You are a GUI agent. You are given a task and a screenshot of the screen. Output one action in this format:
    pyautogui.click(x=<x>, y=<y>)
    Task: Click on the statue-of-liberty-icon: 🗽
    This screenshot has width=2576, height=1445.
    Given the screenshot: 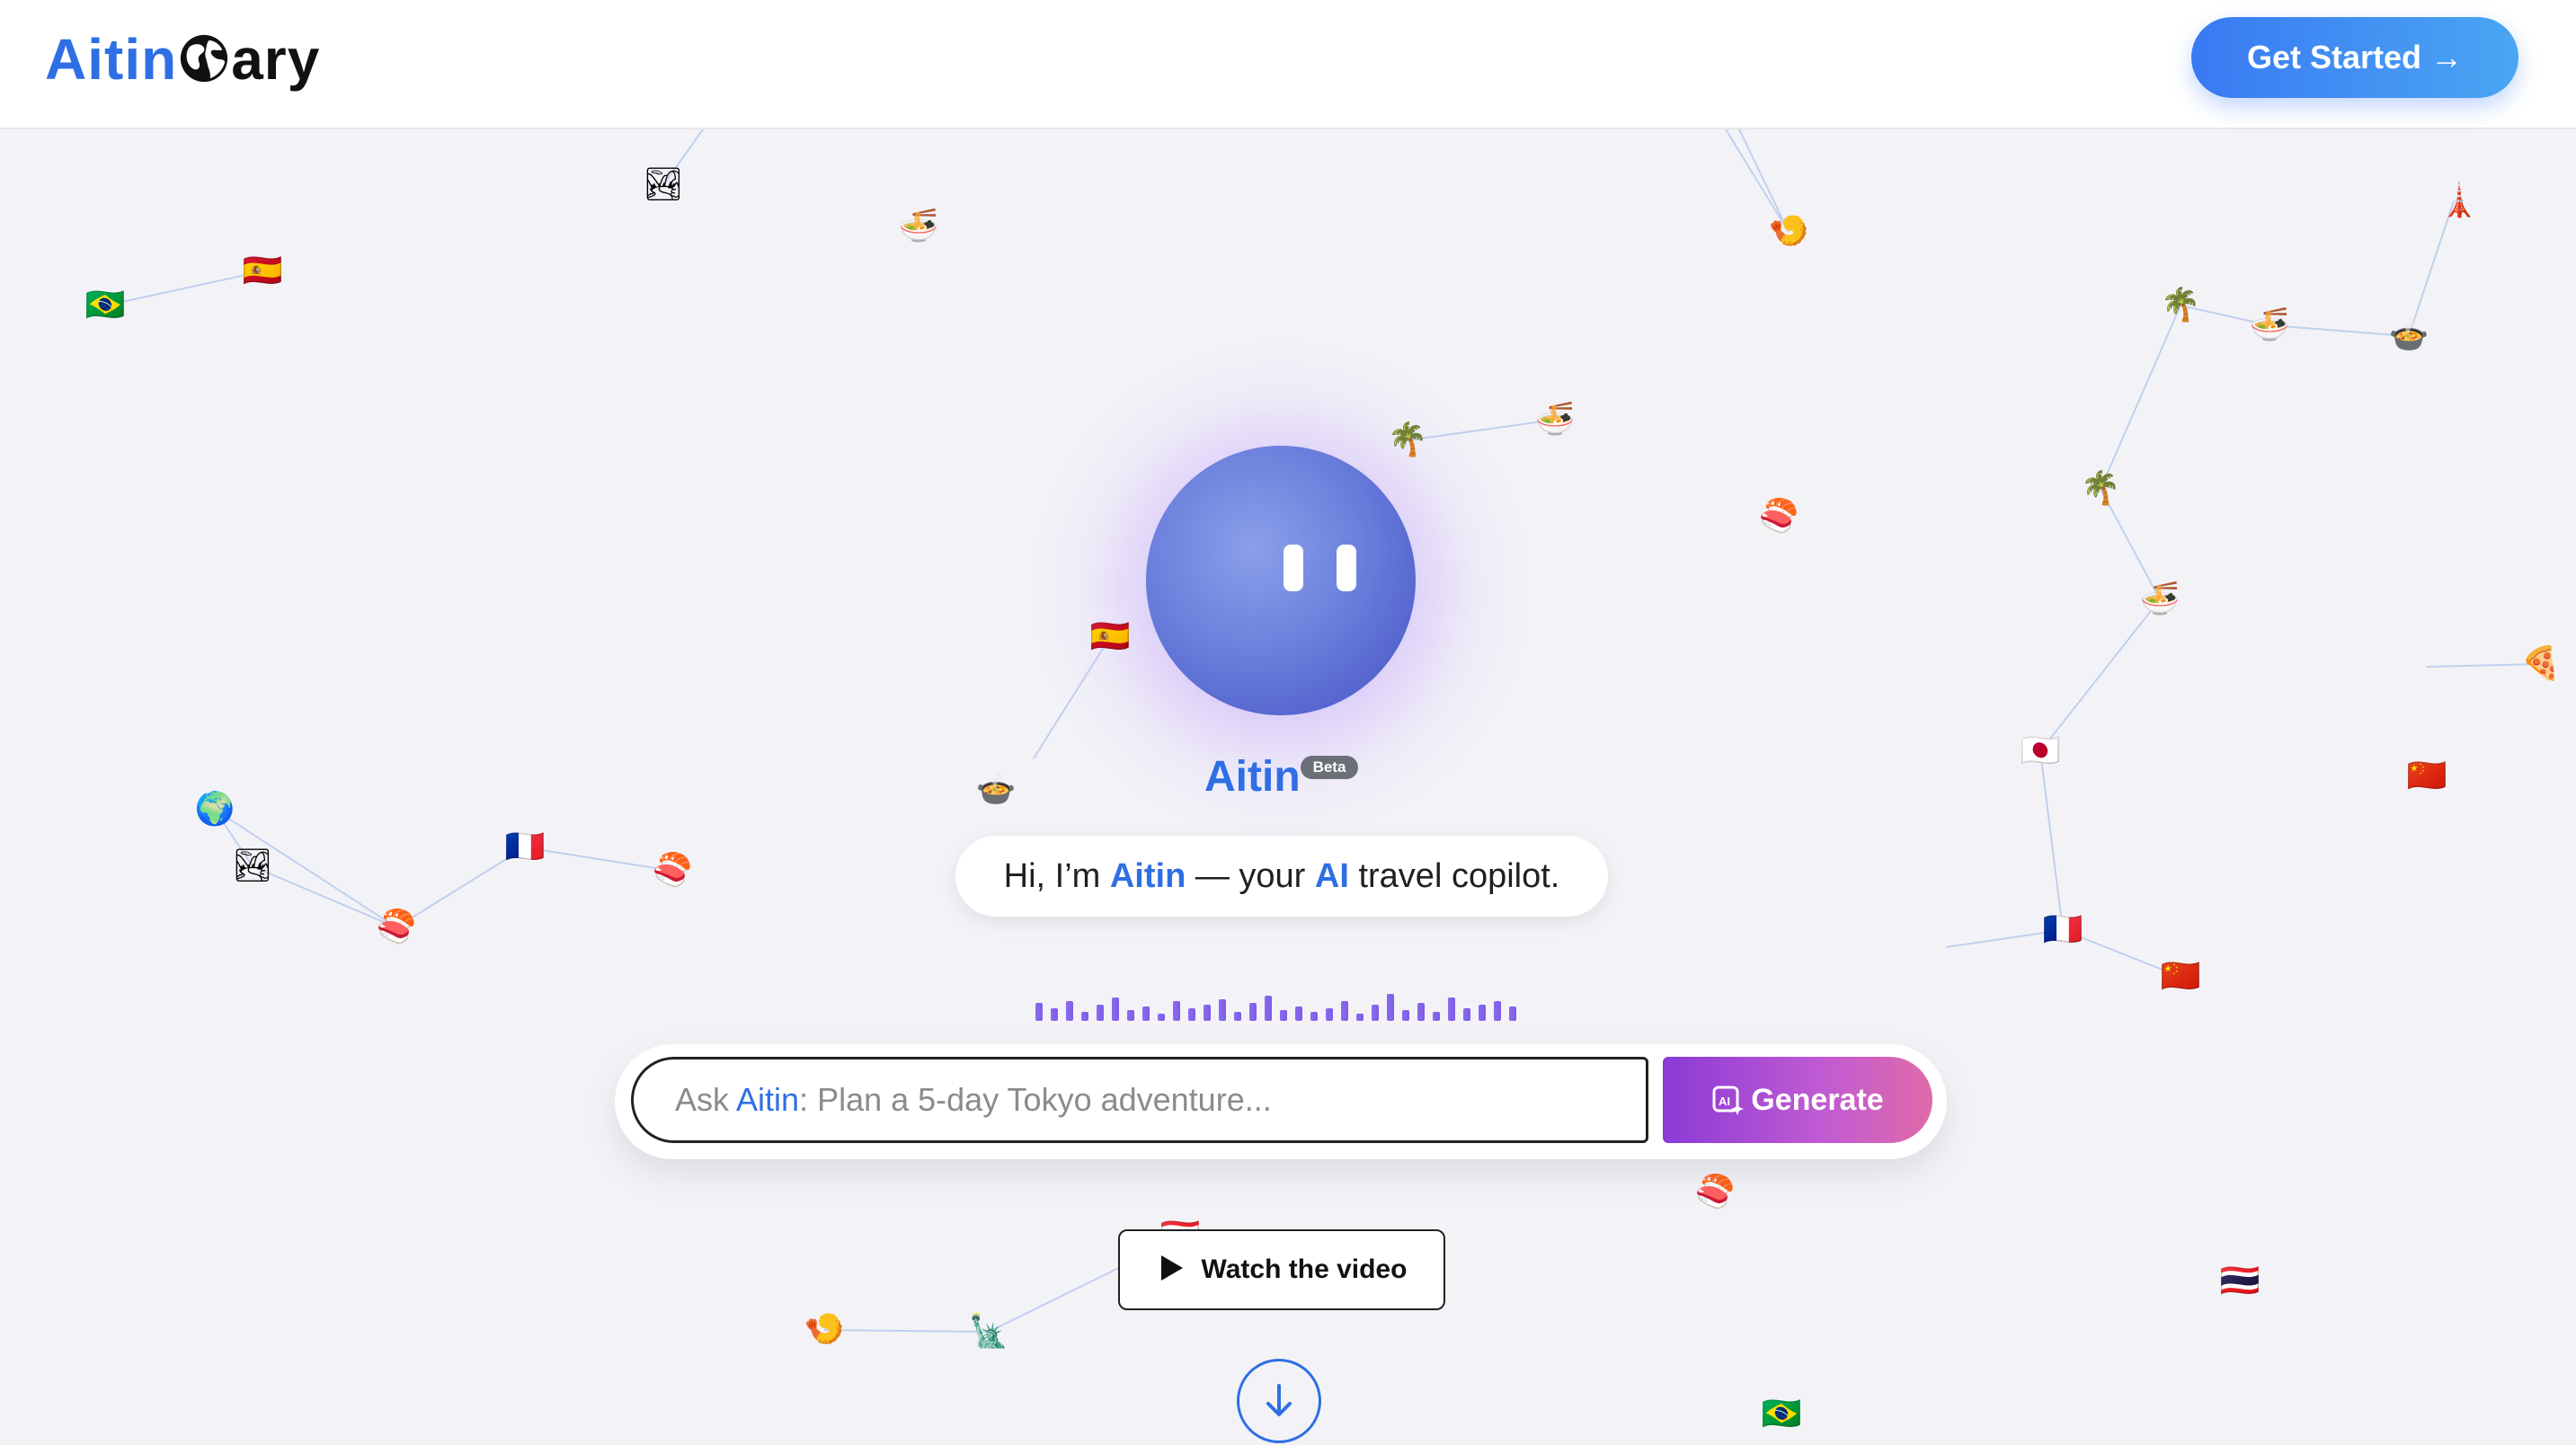 What is the action you would take?
    pyautogui.click(x=988, y=1331)
    